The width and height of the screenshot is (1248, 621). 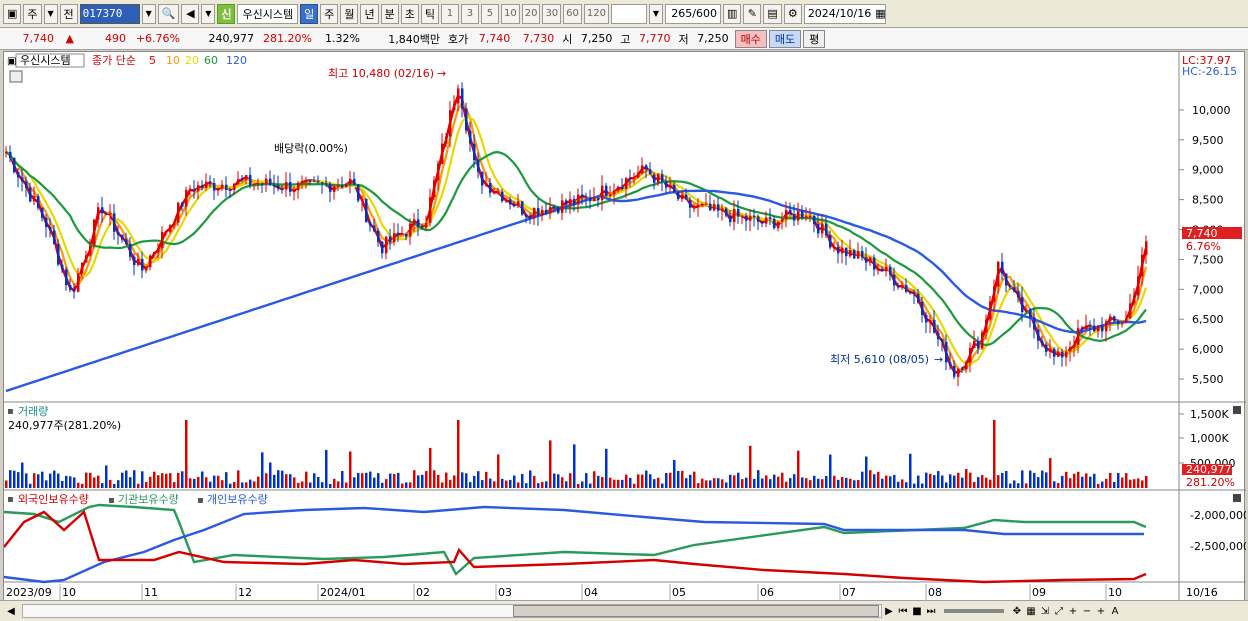 What do you see at coordinates (696, 611) in the screenshot?
I see `scroll-thumb` at bounding box center [696, 611].